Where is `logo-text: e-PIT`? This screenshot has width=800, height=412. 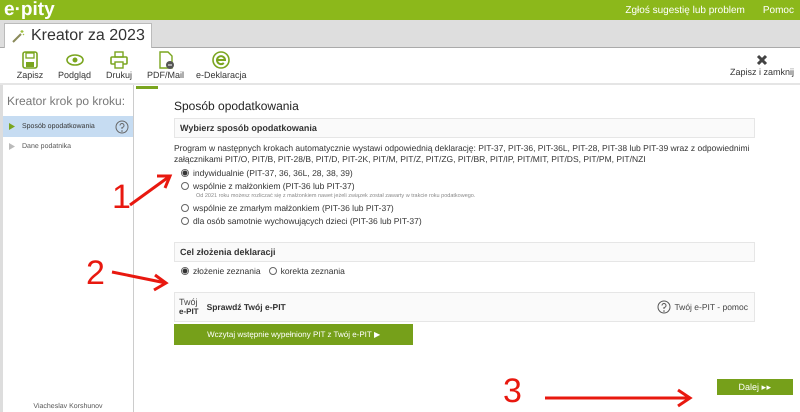
logo-text: e-PIT is located at coordinates (189, 311).